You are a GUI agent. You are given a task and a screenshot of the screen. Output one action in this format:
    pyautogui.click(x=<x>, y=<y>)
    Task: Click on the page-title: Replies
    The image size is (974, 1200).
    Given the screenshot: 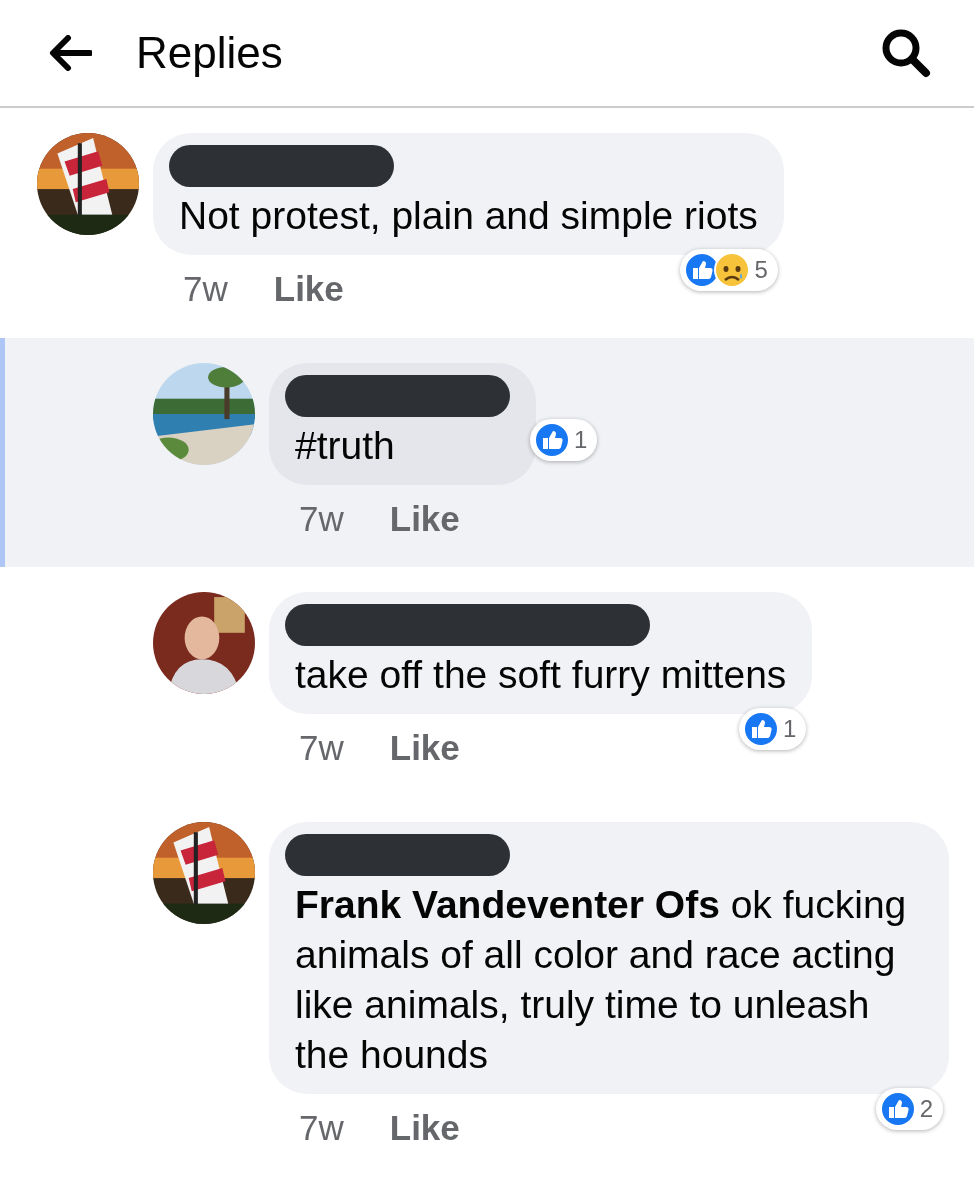 What is the action you would take?
    pyautogui.click(x=209, y=53)
    